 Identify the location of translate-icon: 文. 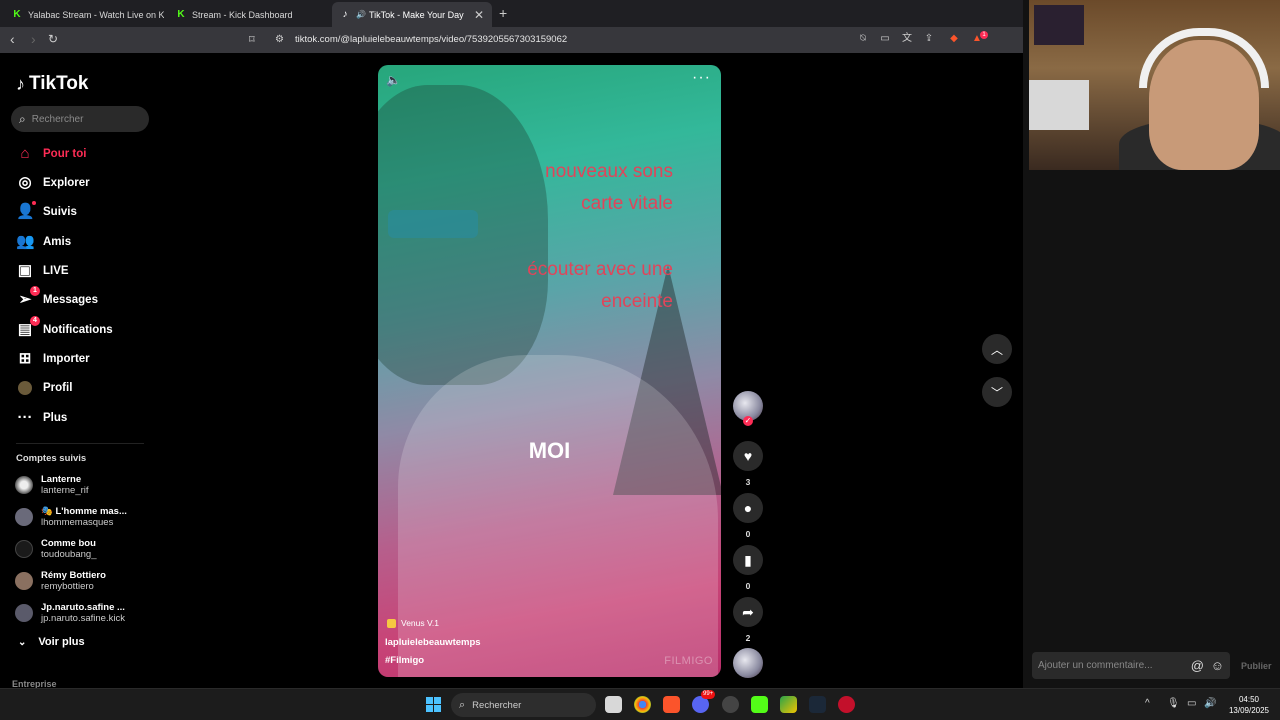
(907, 39).